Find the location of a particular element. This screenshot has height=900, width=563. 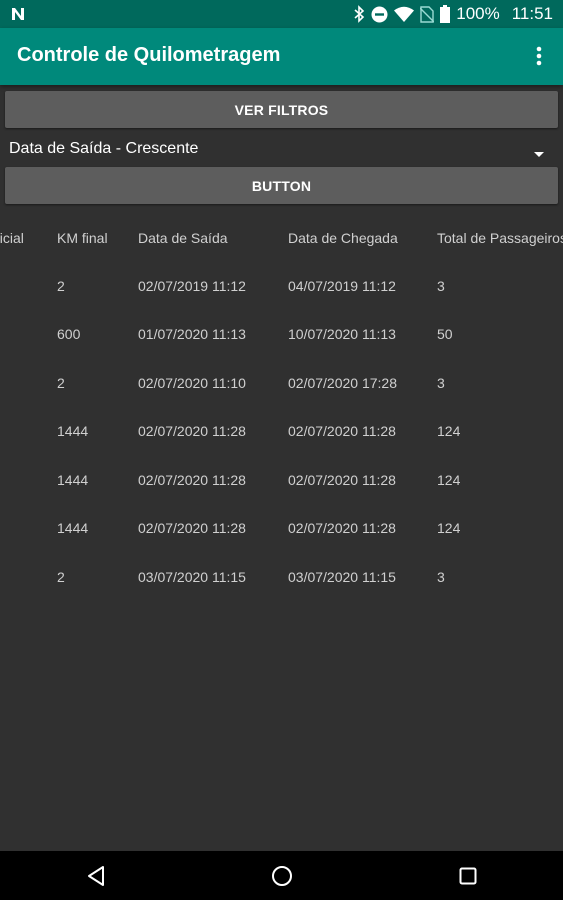

home-icon is located at coordinates (282, 876).